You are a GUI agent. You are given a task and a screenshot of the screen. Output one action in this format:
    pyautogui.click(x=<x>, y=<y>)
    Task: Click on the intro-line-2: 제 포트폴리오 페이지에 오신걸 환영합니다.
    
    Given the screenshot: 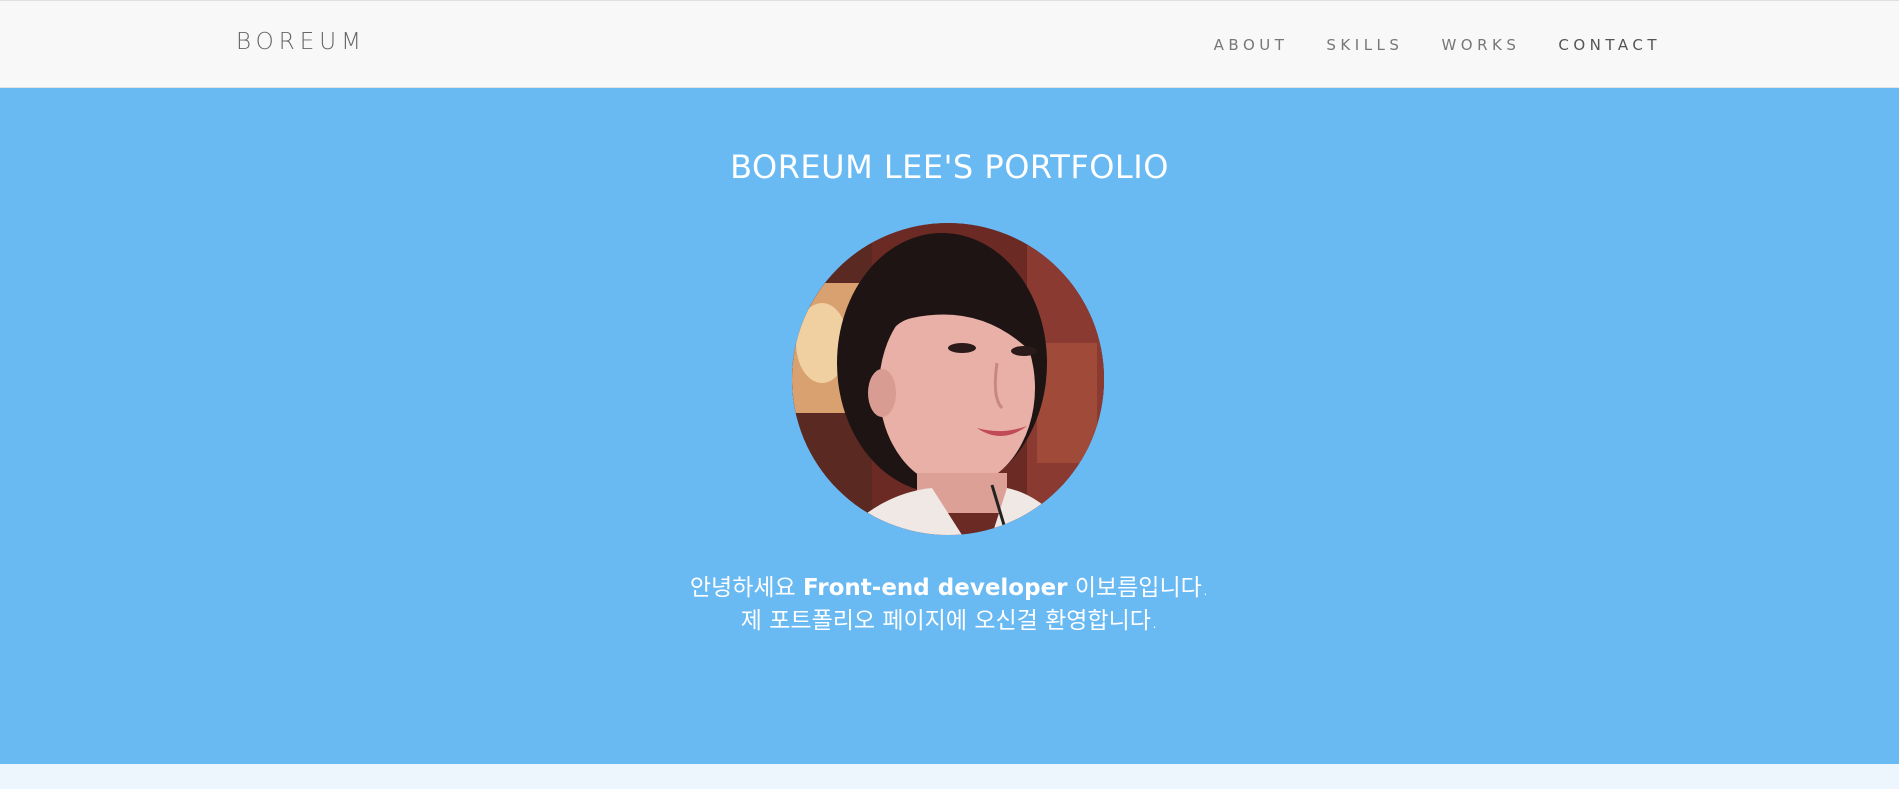 What is the action you would take?
    pyautogui.click(x=949, y=621)
    